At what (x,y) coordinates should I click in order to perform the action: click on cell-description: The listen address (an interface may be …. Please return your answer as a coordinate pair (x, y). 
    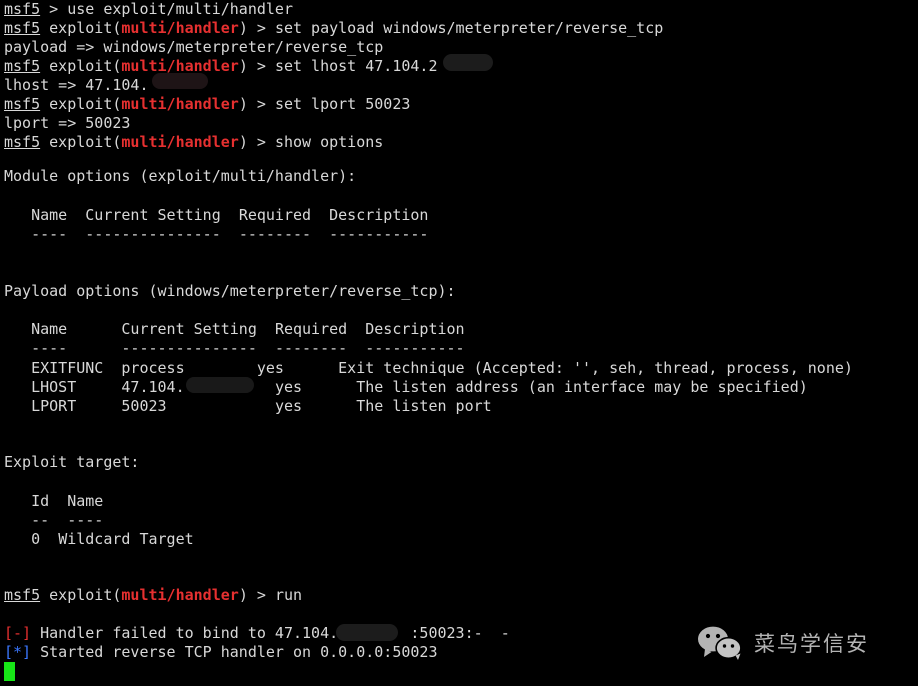
    Looking at the image, I should click on (582, 387).